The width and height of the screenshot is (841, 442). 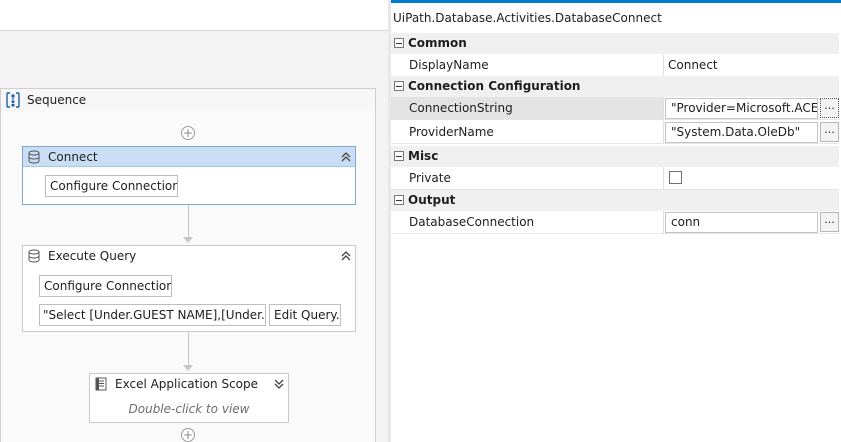 I want to click on sql-query-input: "Select [Under.GUEST NAME],[Under.ROOM, so click(x=152, y=315).